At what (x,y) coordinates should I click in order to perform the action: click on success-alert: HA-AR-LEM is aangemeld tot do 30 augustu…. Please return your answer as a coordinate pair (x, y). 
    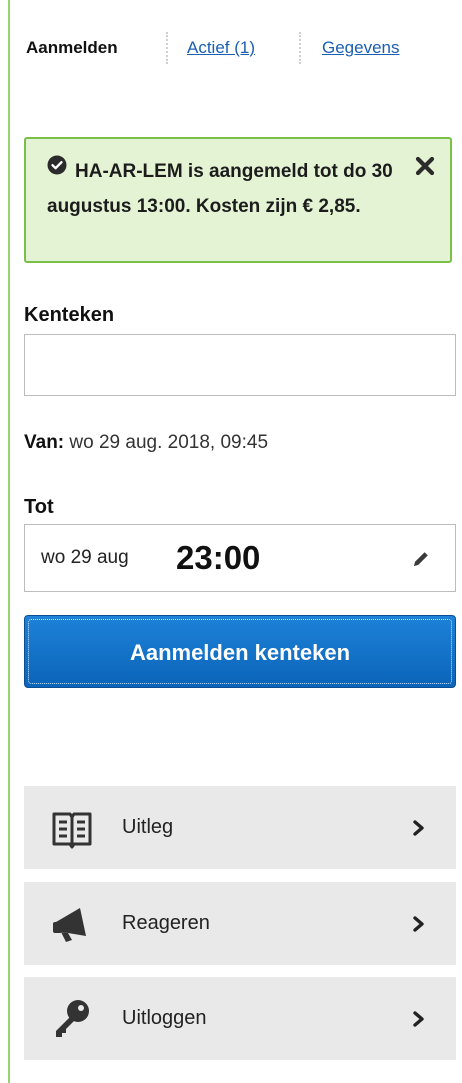
    Looking at the image, I should click on (238, 200).